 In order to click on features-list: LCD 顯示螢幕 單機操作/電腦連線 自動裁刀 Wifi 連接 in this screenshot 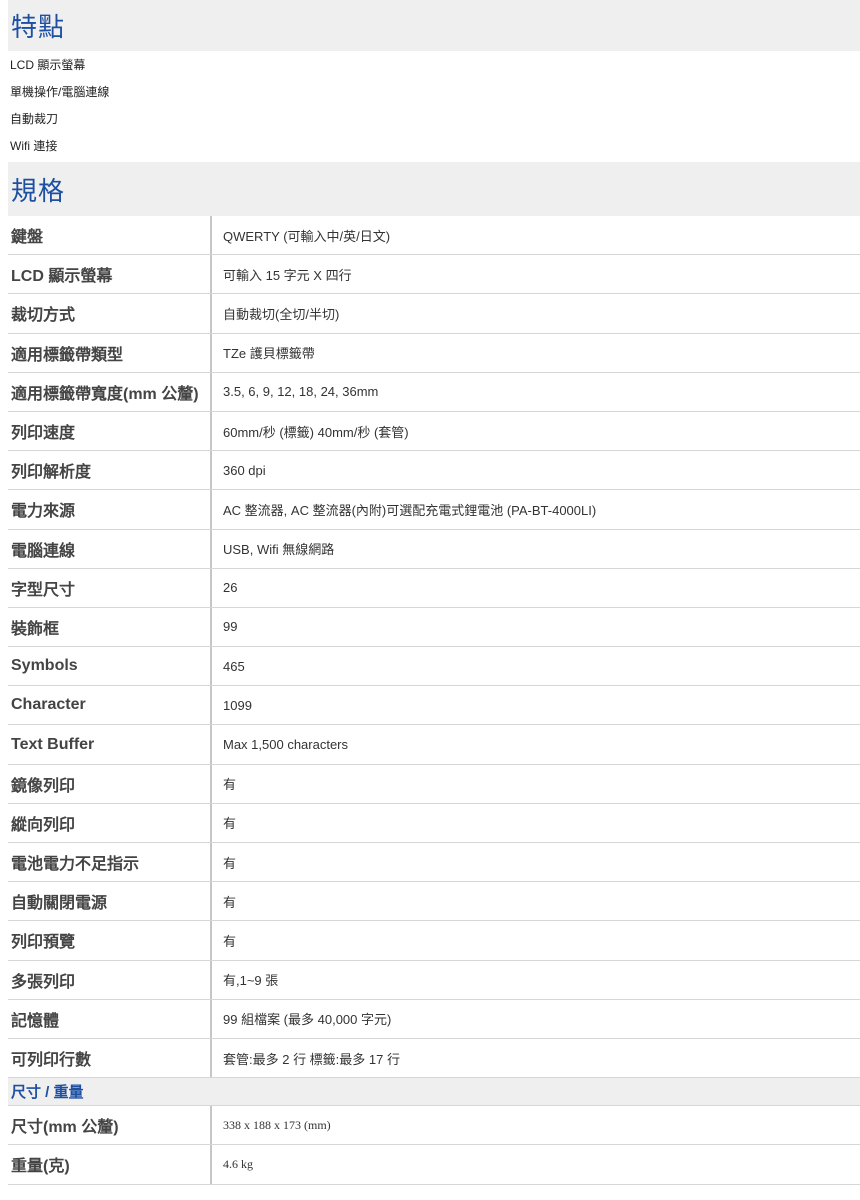, I will do `click(434, 106)`.